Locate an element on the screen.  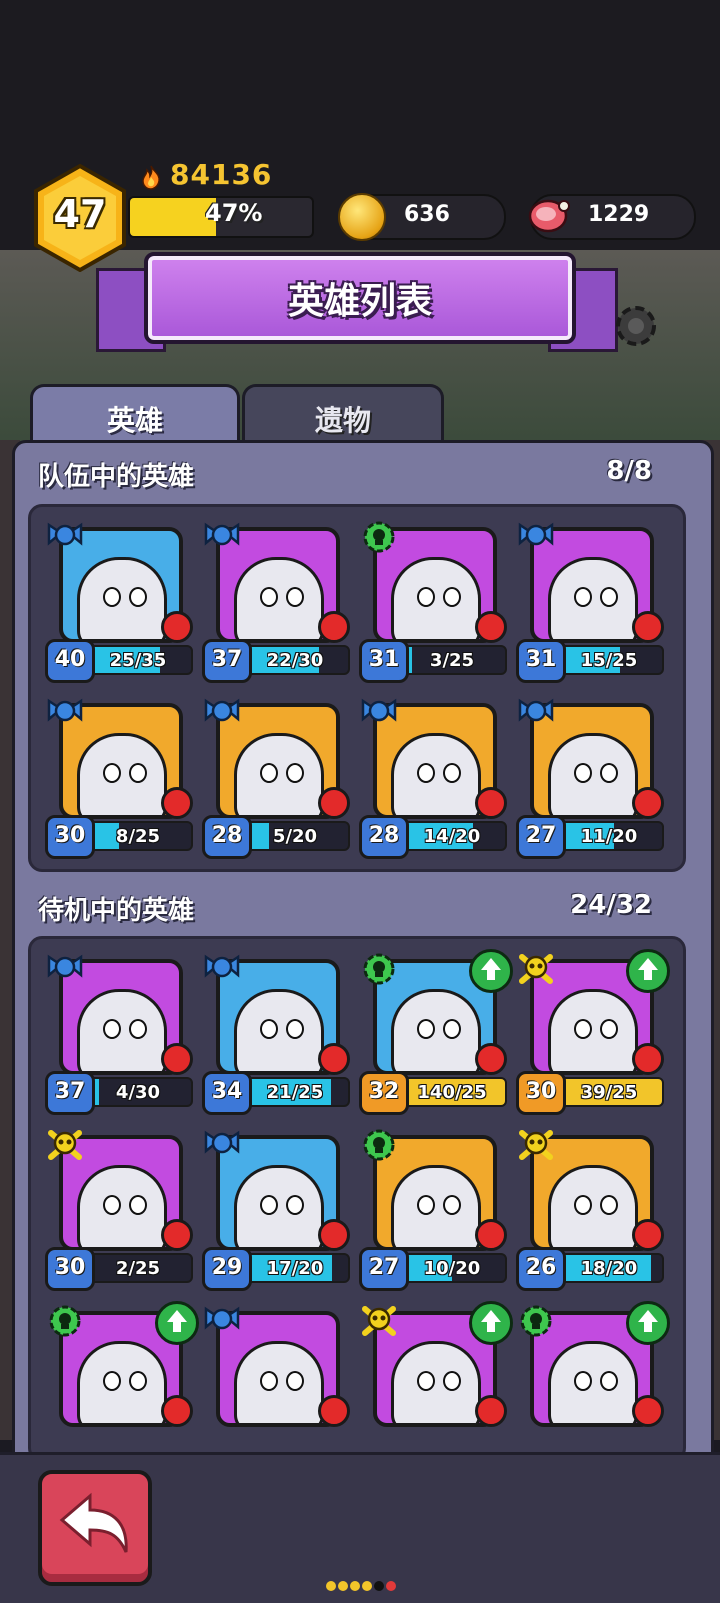
hero-level-badge: 34 is located at coordinates (227, 1093).